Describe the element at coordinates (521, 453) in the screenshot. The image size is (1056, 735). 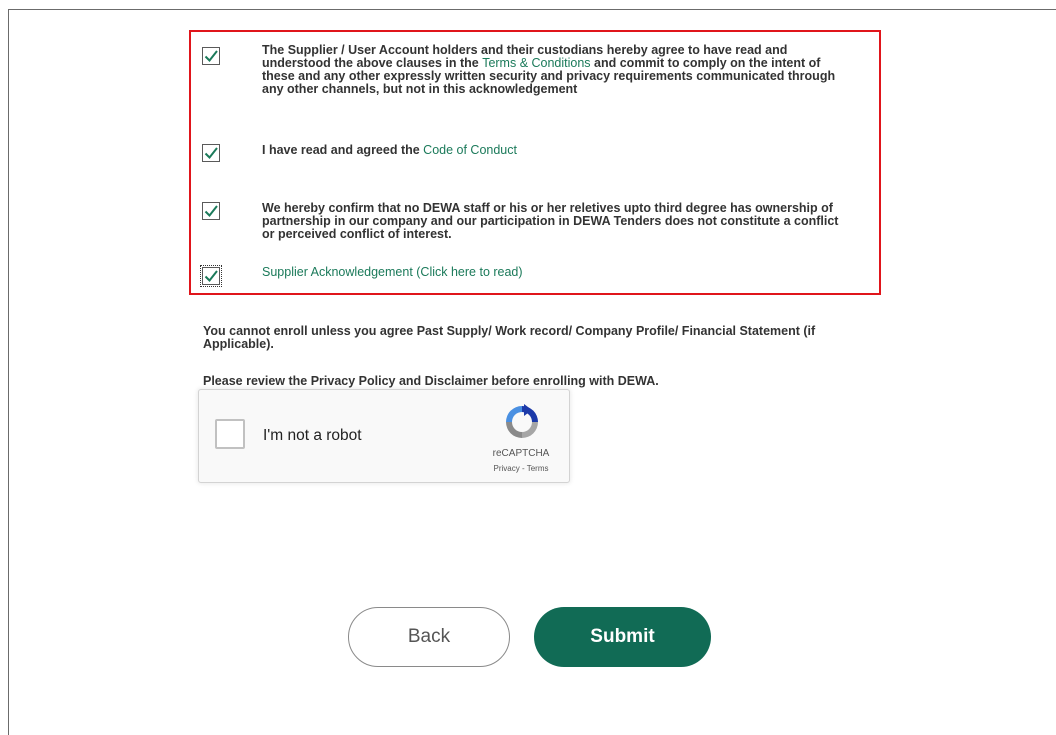
I see `recaptcha-brand: reCAPTCHA` at that location.